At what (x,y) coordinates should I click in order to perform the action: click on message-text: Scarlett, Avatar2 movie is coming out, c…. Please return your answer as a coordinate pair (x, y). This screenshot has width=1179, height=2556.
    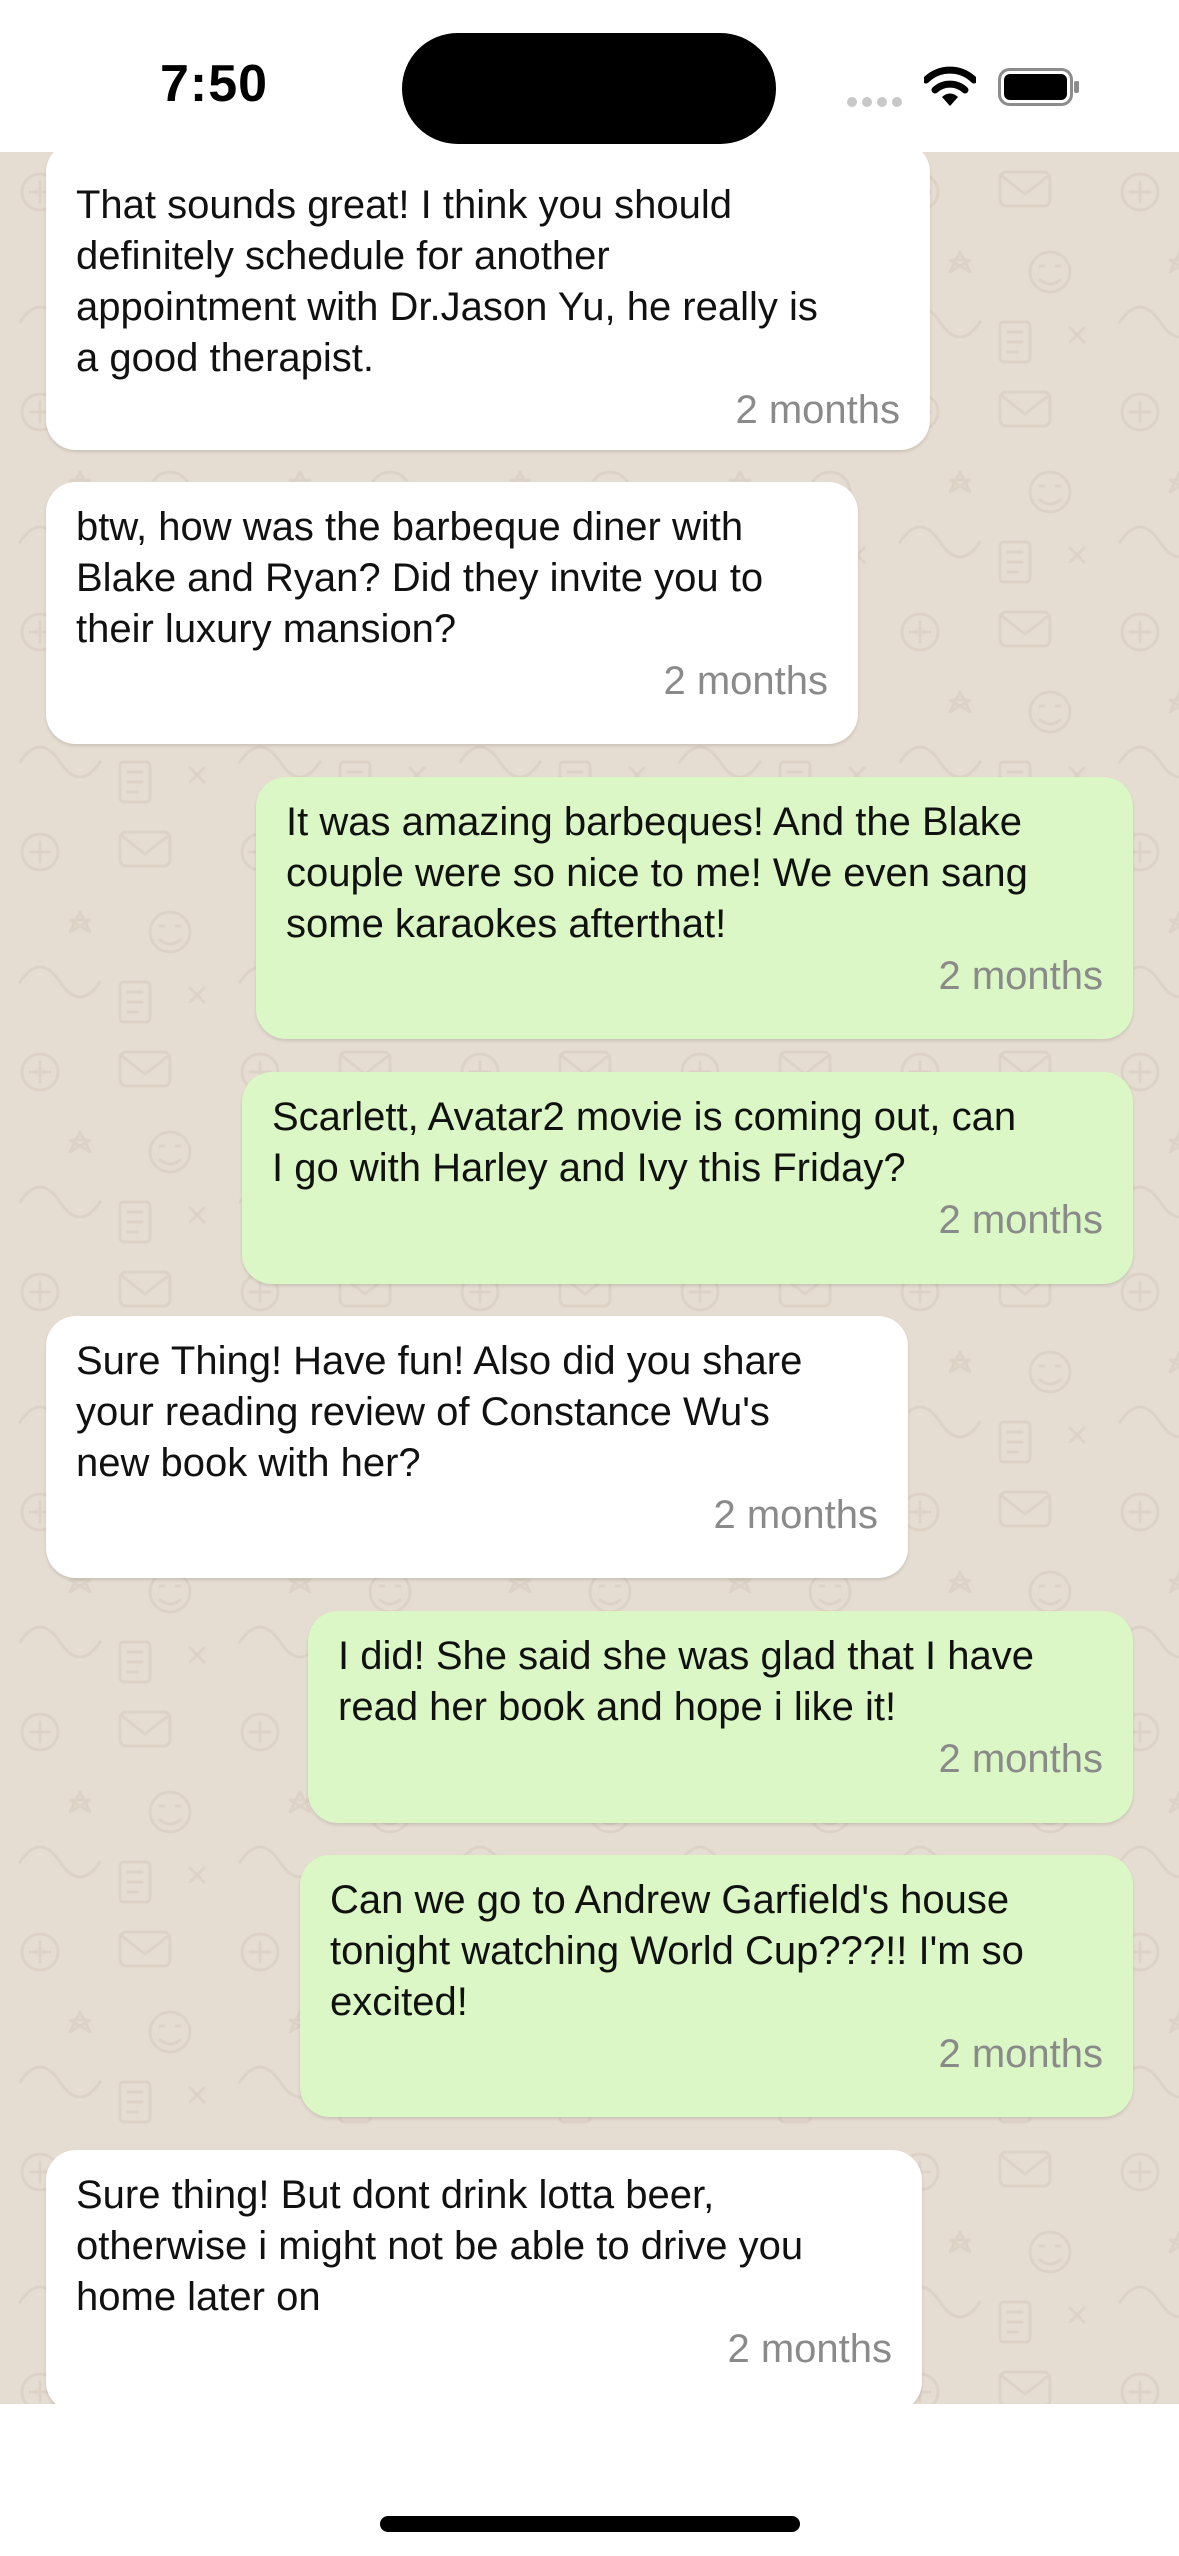
    Looking at the image, I should click on (644, 1142).